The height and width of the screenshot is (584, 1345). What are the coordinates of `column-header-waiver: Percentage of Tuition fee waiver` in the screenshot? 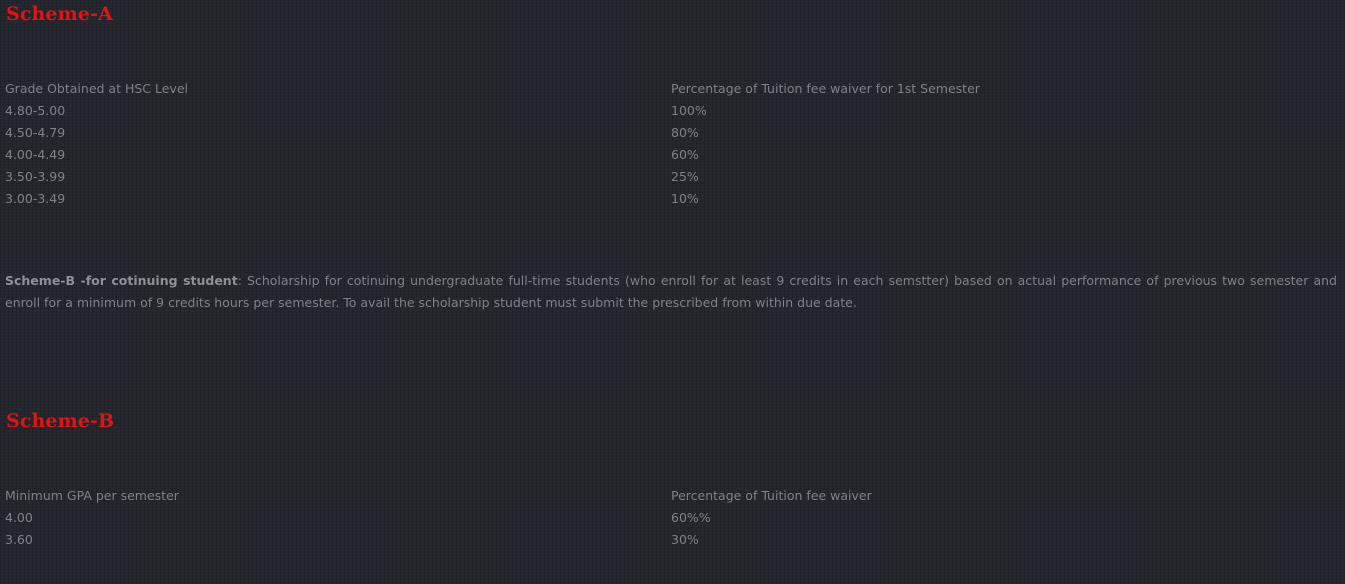 It's located at (771, 495).